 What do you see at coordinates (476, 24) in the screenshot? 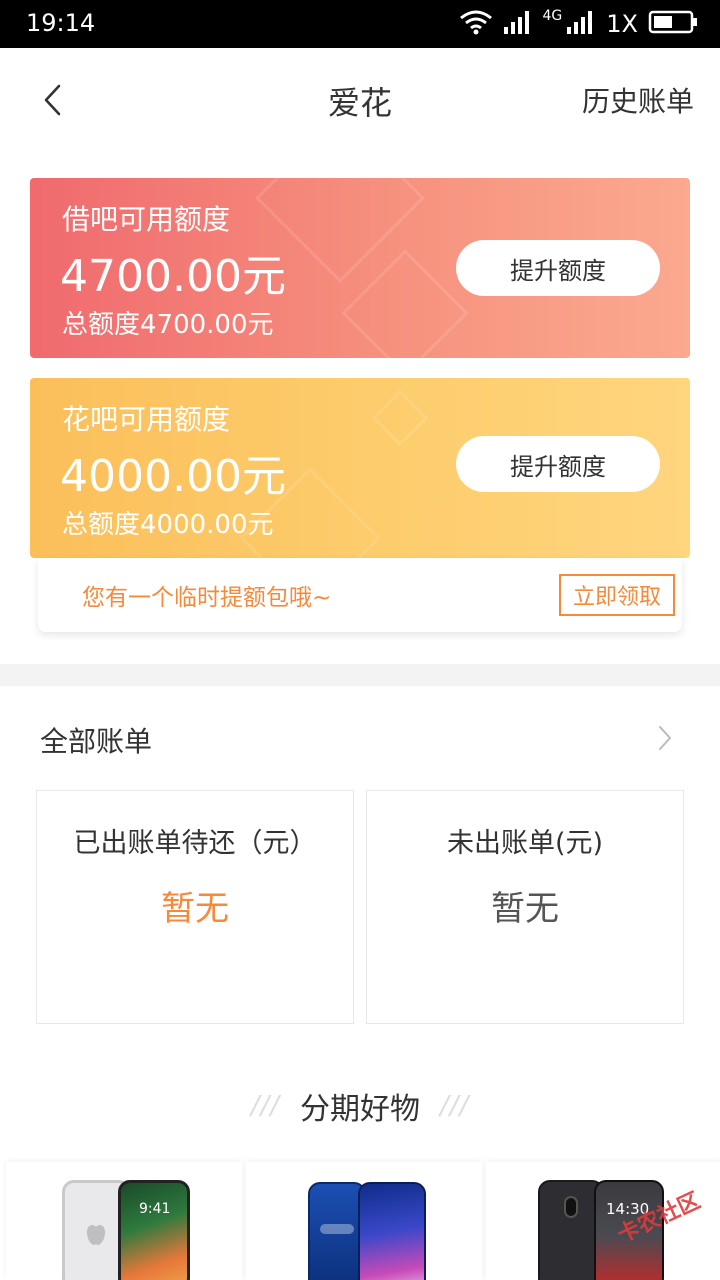
I see `wifi-icon` at bounding box center [476, 24].